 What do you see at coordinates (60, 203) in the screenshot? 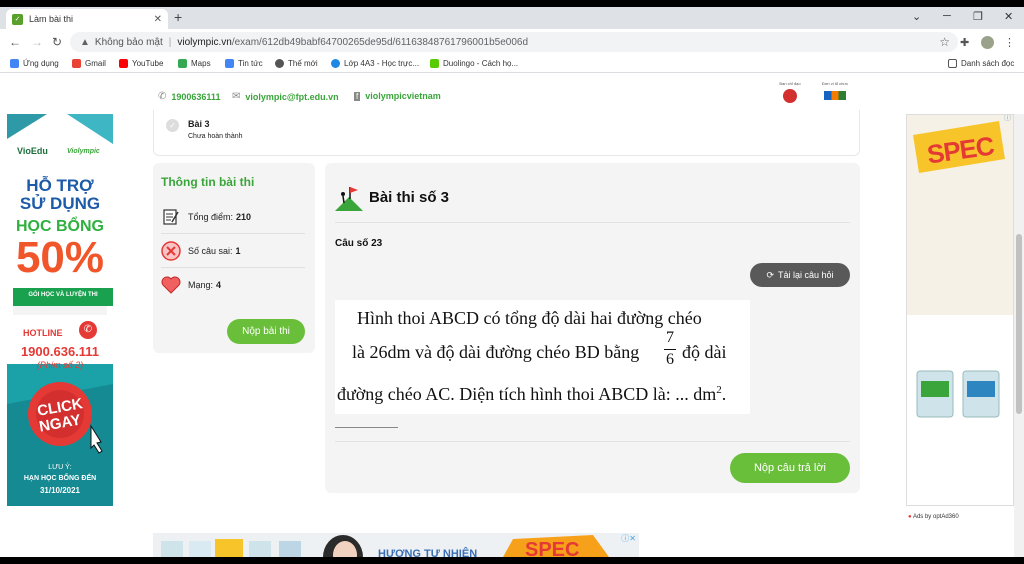
I see `ad-heading-2: SỬ DỤNG` at bounding box center [60, 203].